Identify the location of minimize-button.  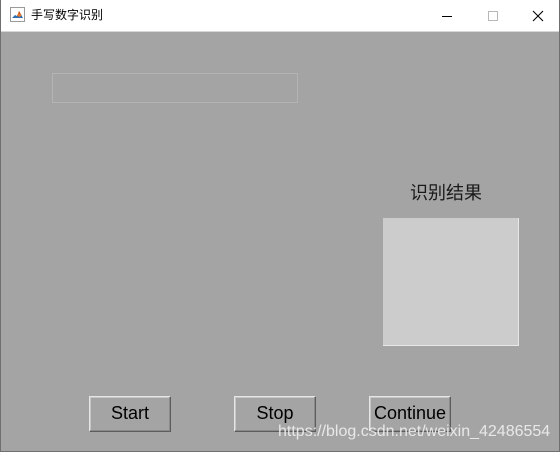
(447, 15).